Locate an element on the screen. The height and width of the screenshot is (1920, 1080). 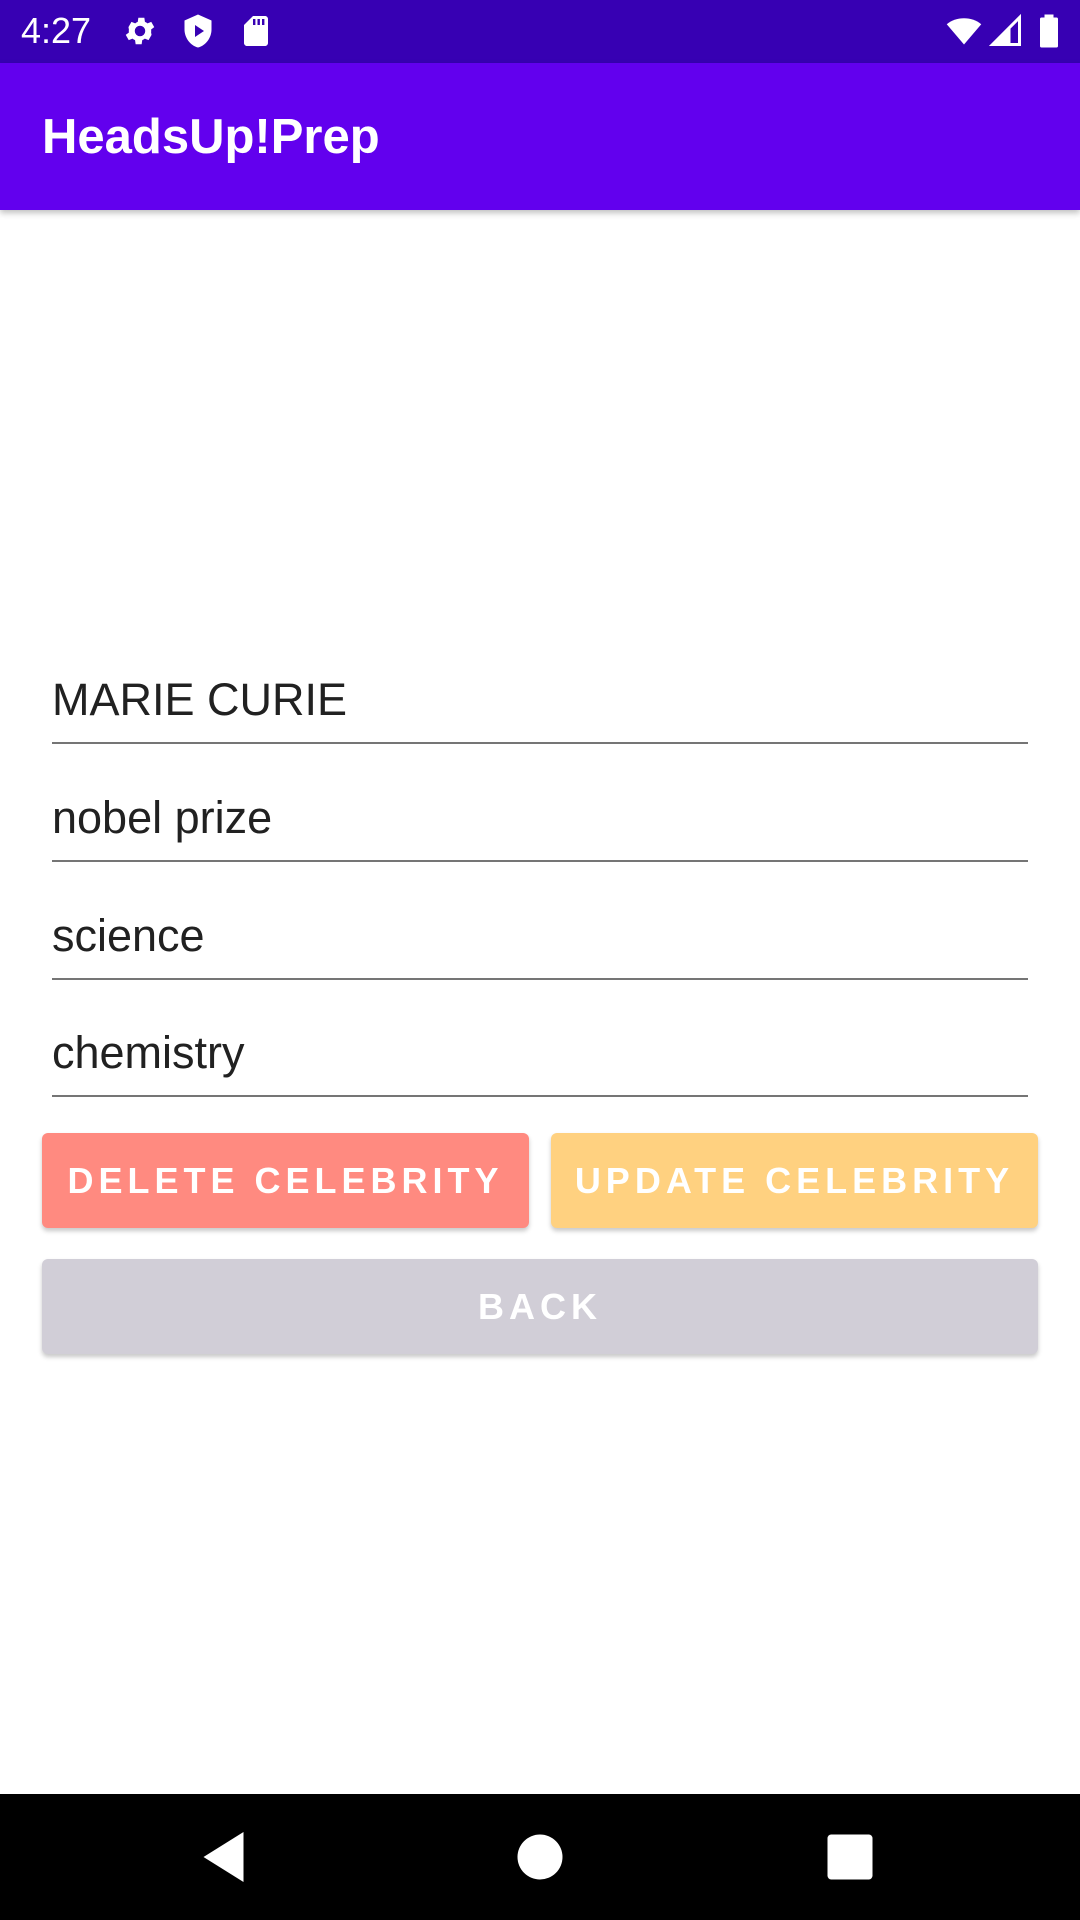
taboo-2-field-wrapper is located at coordinates (540, 938).